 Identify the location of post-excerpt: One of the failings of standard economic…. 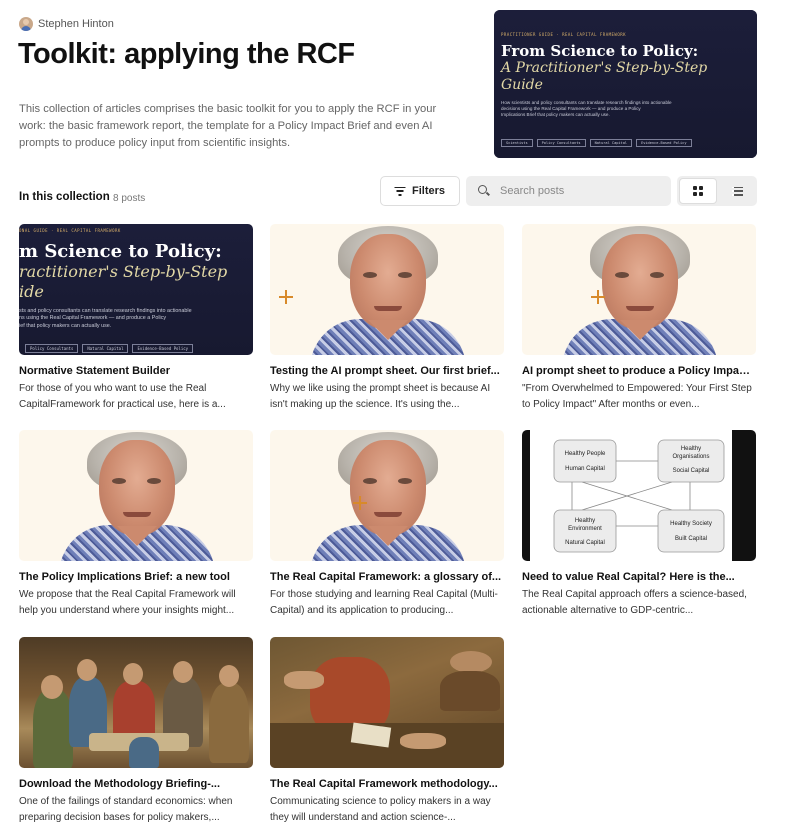
(126, 809).